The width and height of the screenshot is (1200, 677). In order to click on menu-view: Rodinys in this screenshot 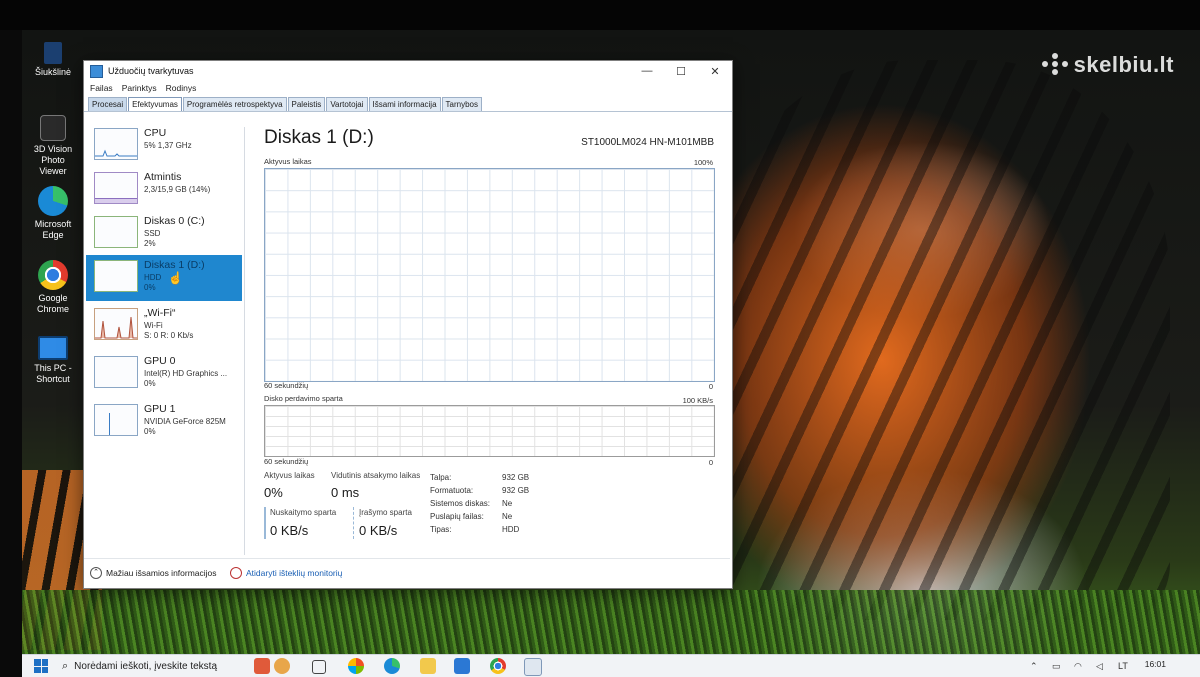, I will do `click(181, 88)`.